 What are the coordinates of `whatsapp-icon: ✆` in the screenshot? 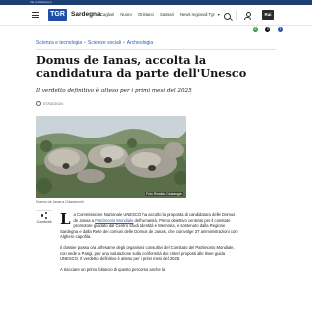 It's located at (255, 29).